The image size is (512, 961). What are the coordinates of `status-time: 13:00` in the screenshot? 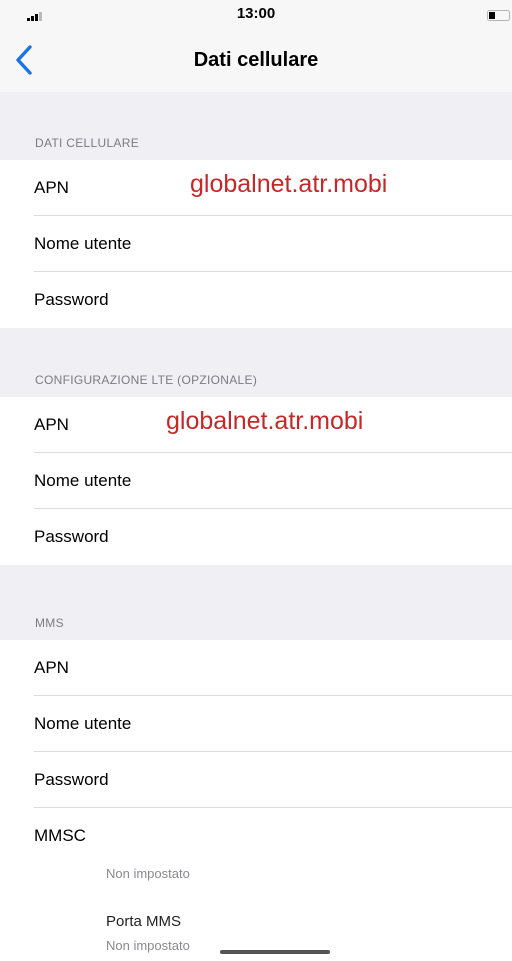 It's located at (256, 13).